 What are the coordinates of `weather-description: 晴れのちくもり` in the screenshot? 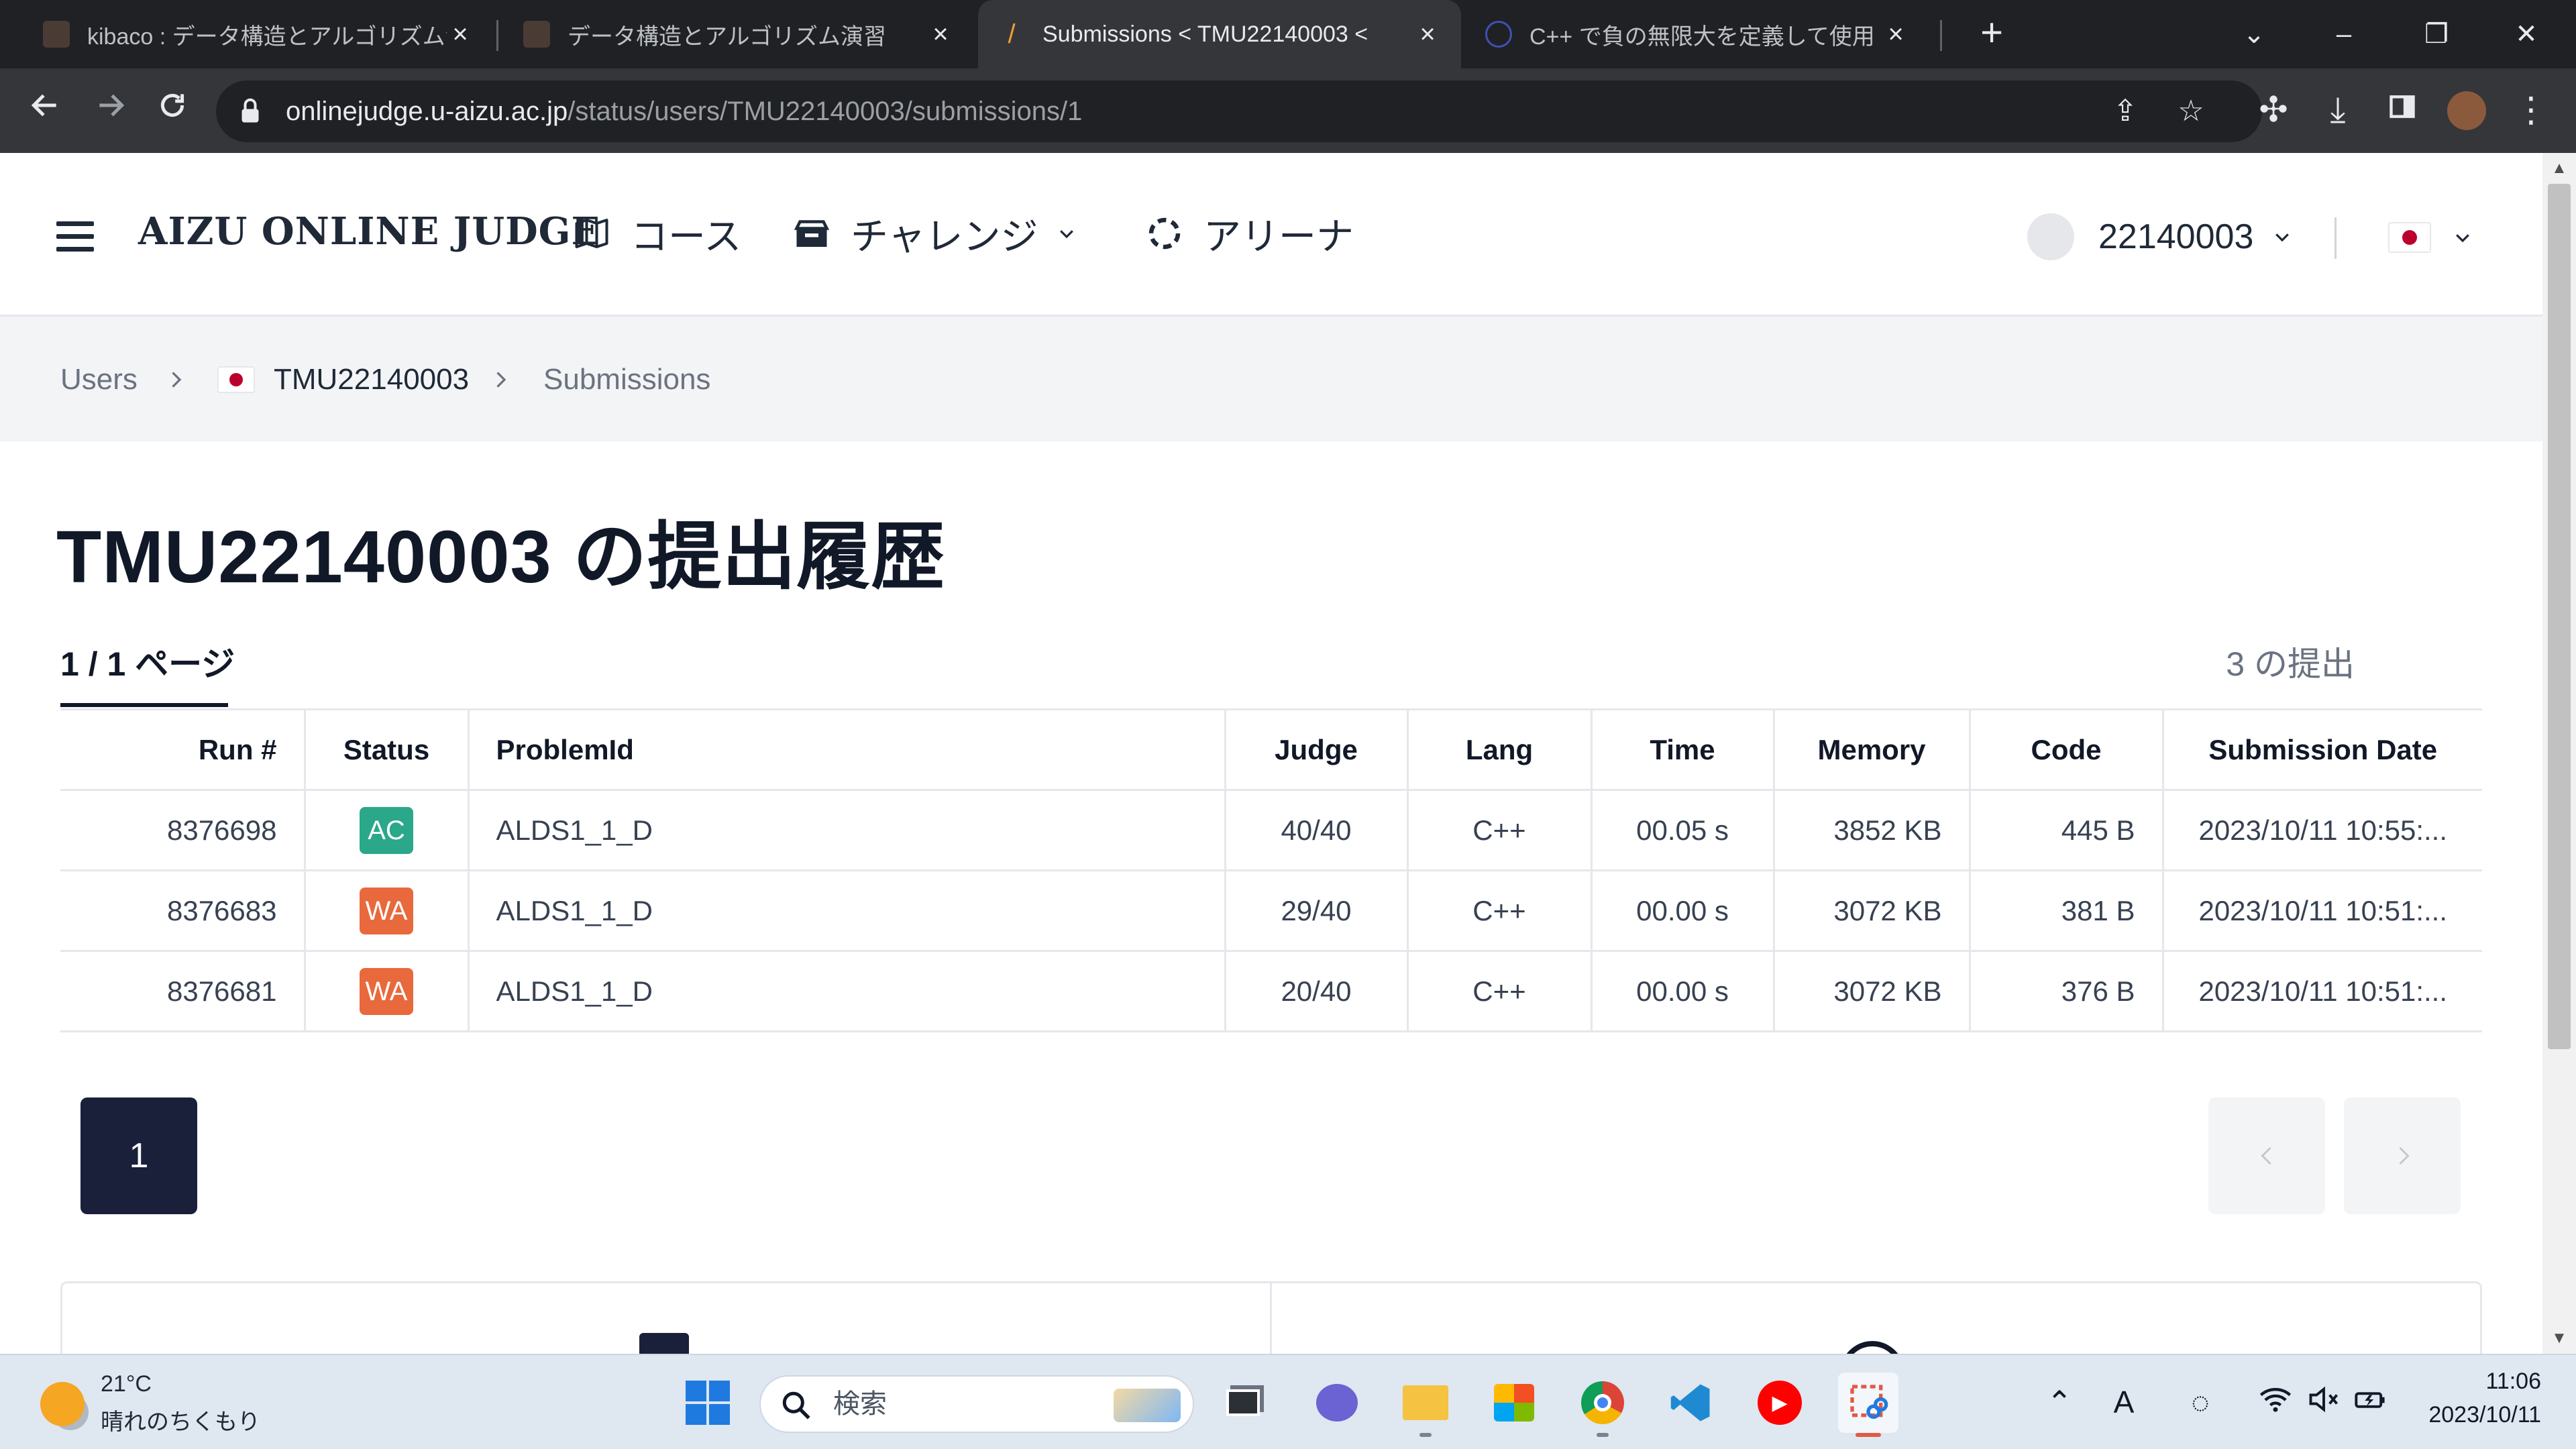 It's located at (180, 1419).